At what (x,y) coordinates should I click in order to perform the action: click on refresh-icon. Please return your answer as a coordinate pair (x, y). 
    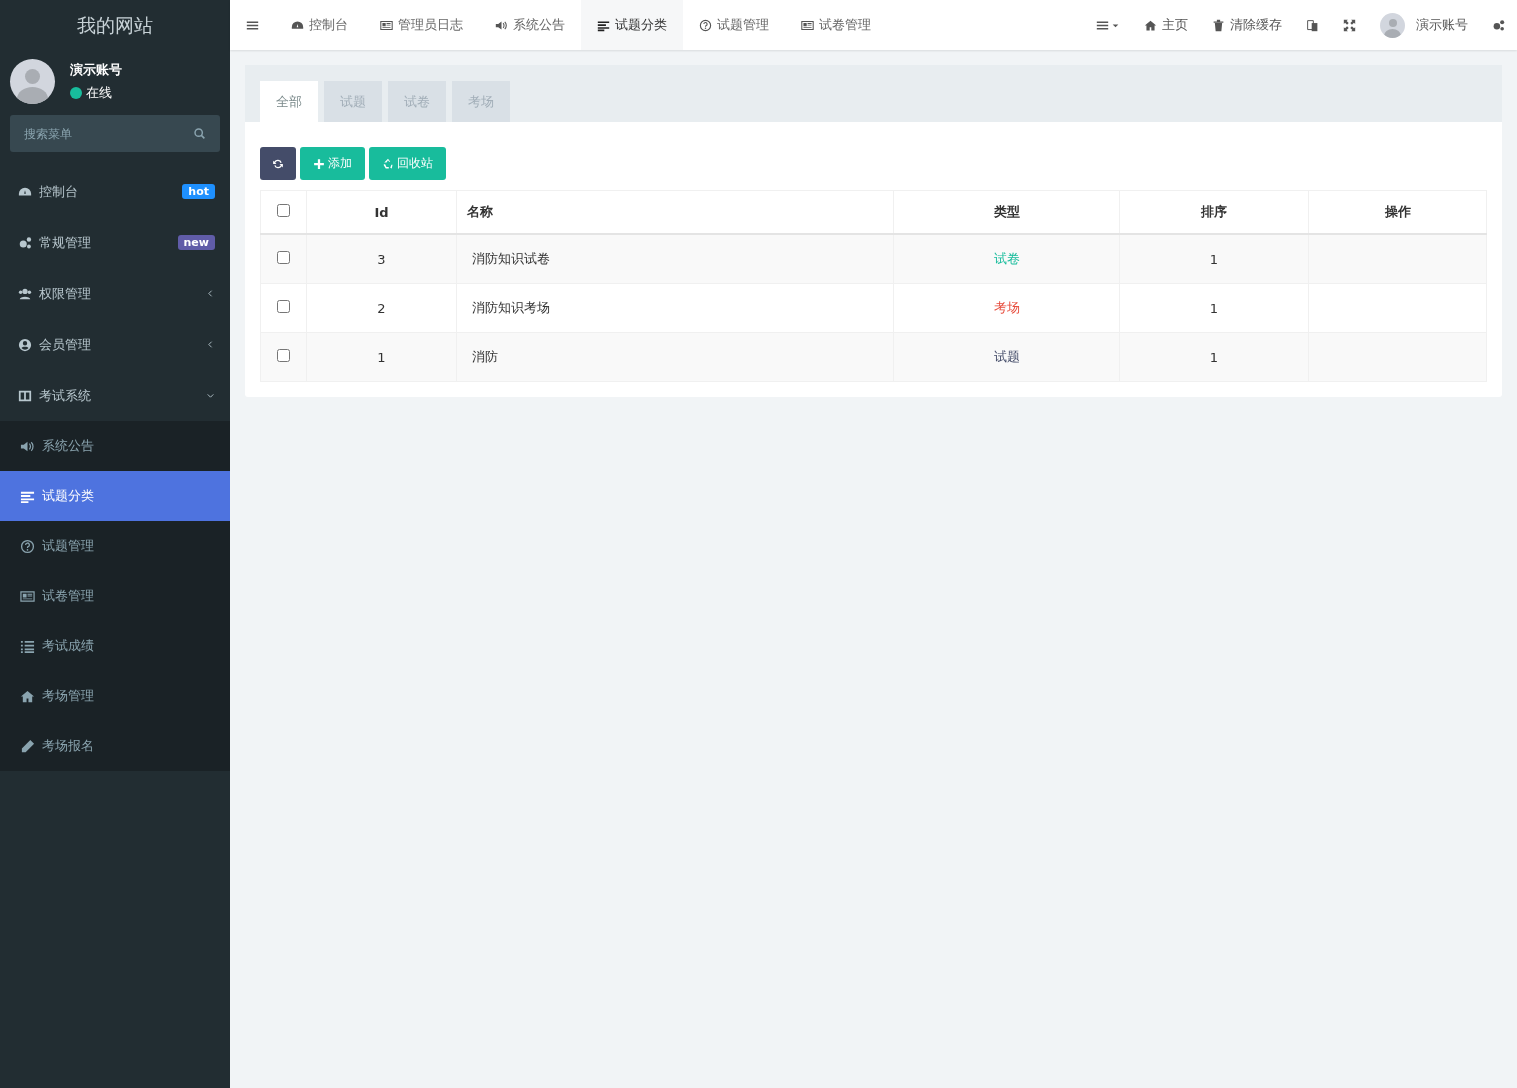
    Looking at the image, I should click on (278, 163).